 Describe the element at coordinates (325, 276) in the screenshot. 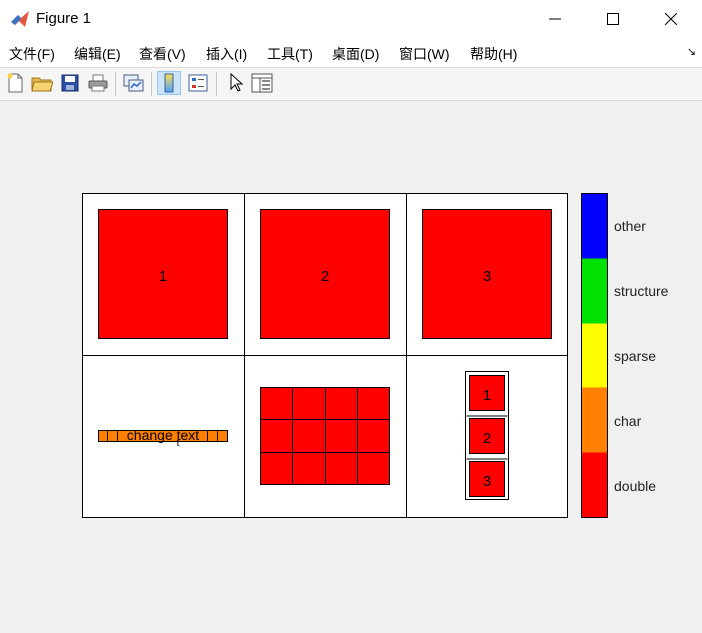

I see `cell-2-label: 2` at that location.